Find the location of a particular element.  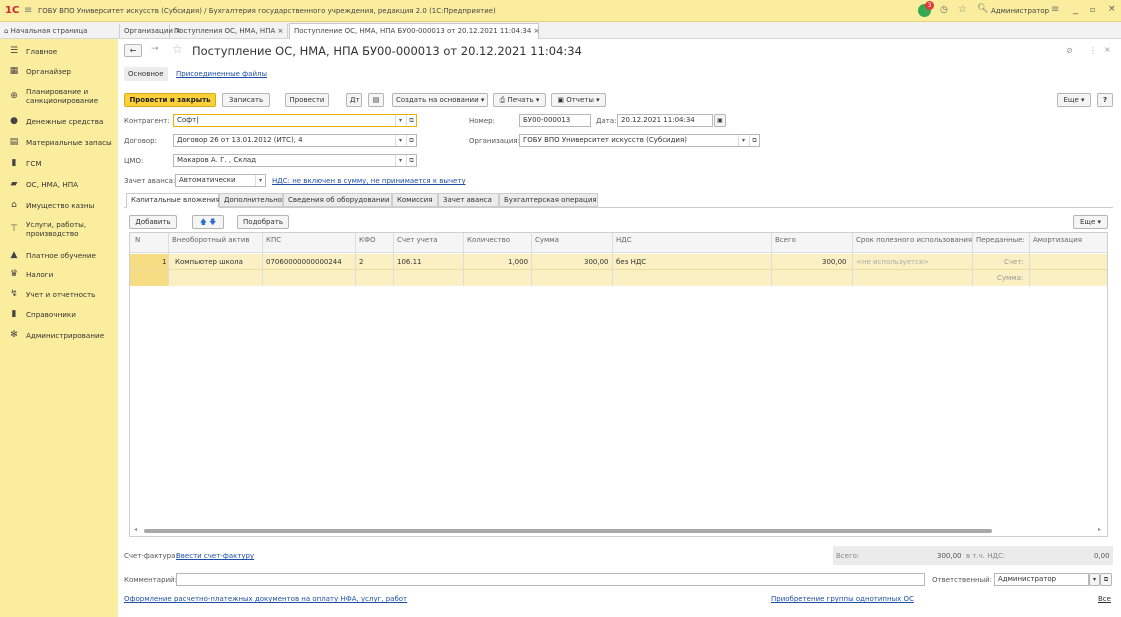

sidebar-item-paid-education: ▲ Платное обучение is located at coordinates (59, 255).